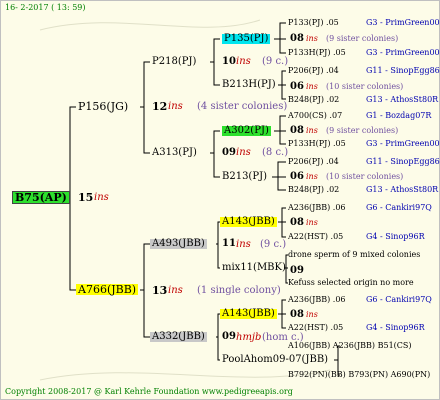 Image resolution: width=440 pixels, height=400 pixels. Describe the element at coordinates (229, 61) in the screenshot. I see `g3-num-1: 10` at that location.